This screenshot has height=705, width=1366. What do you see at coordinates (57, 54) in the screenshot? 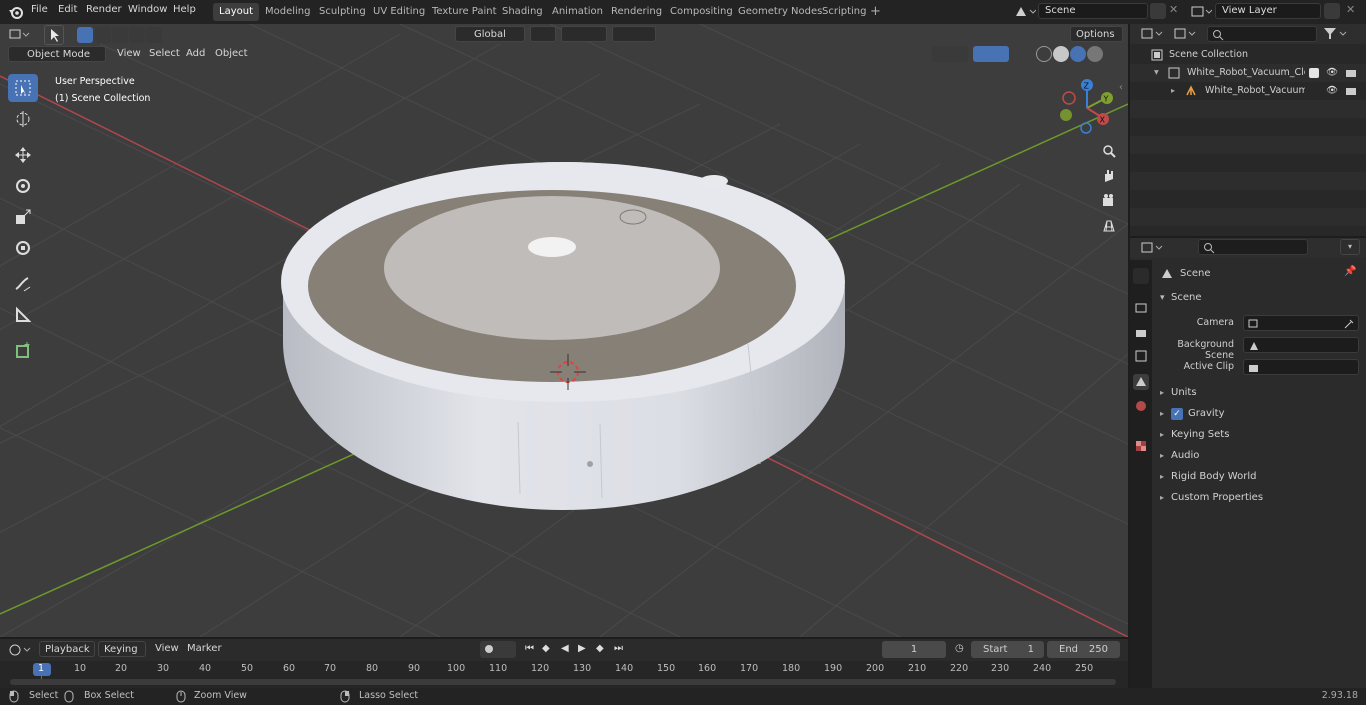
I see `mode-dropdown: Object Mode` at bounding box center [57, 54].